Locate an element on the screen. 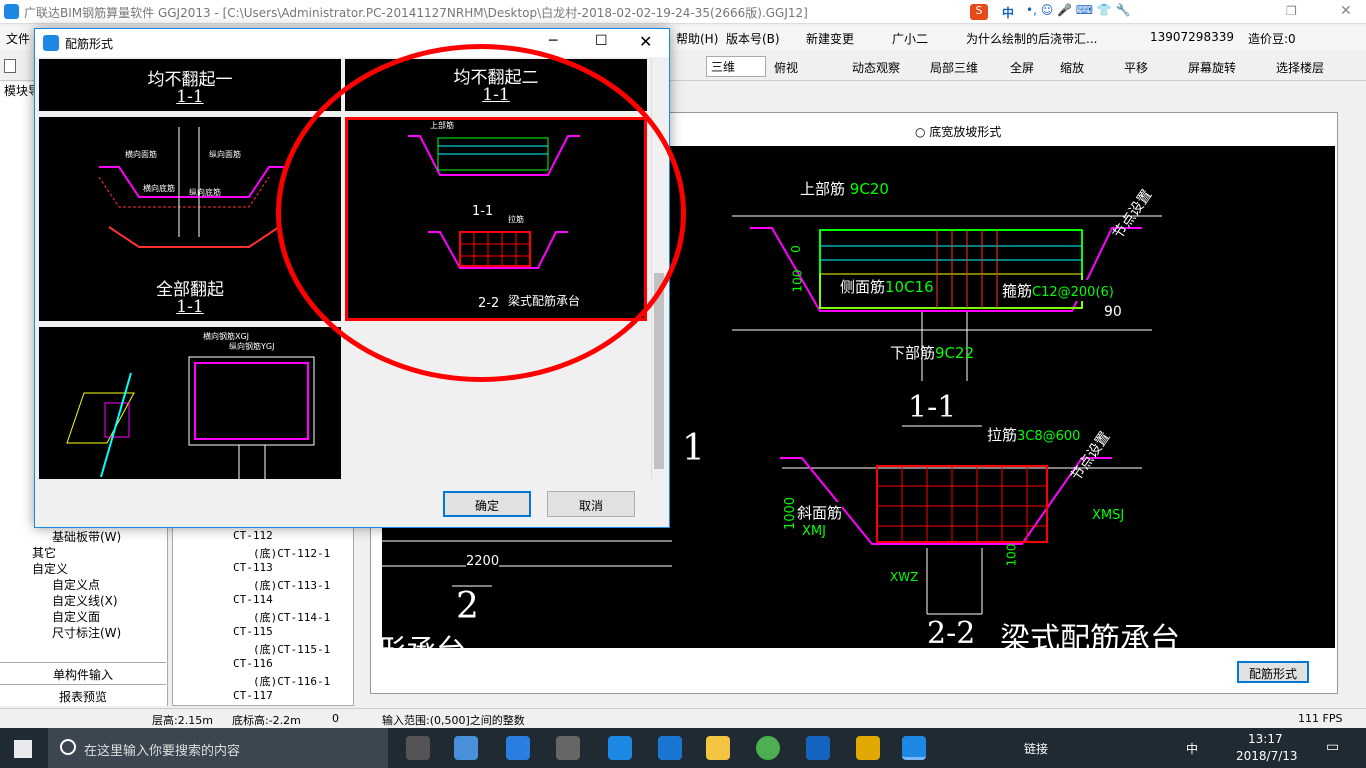  ok-button: 确定 is located at coordinates (487, 504).